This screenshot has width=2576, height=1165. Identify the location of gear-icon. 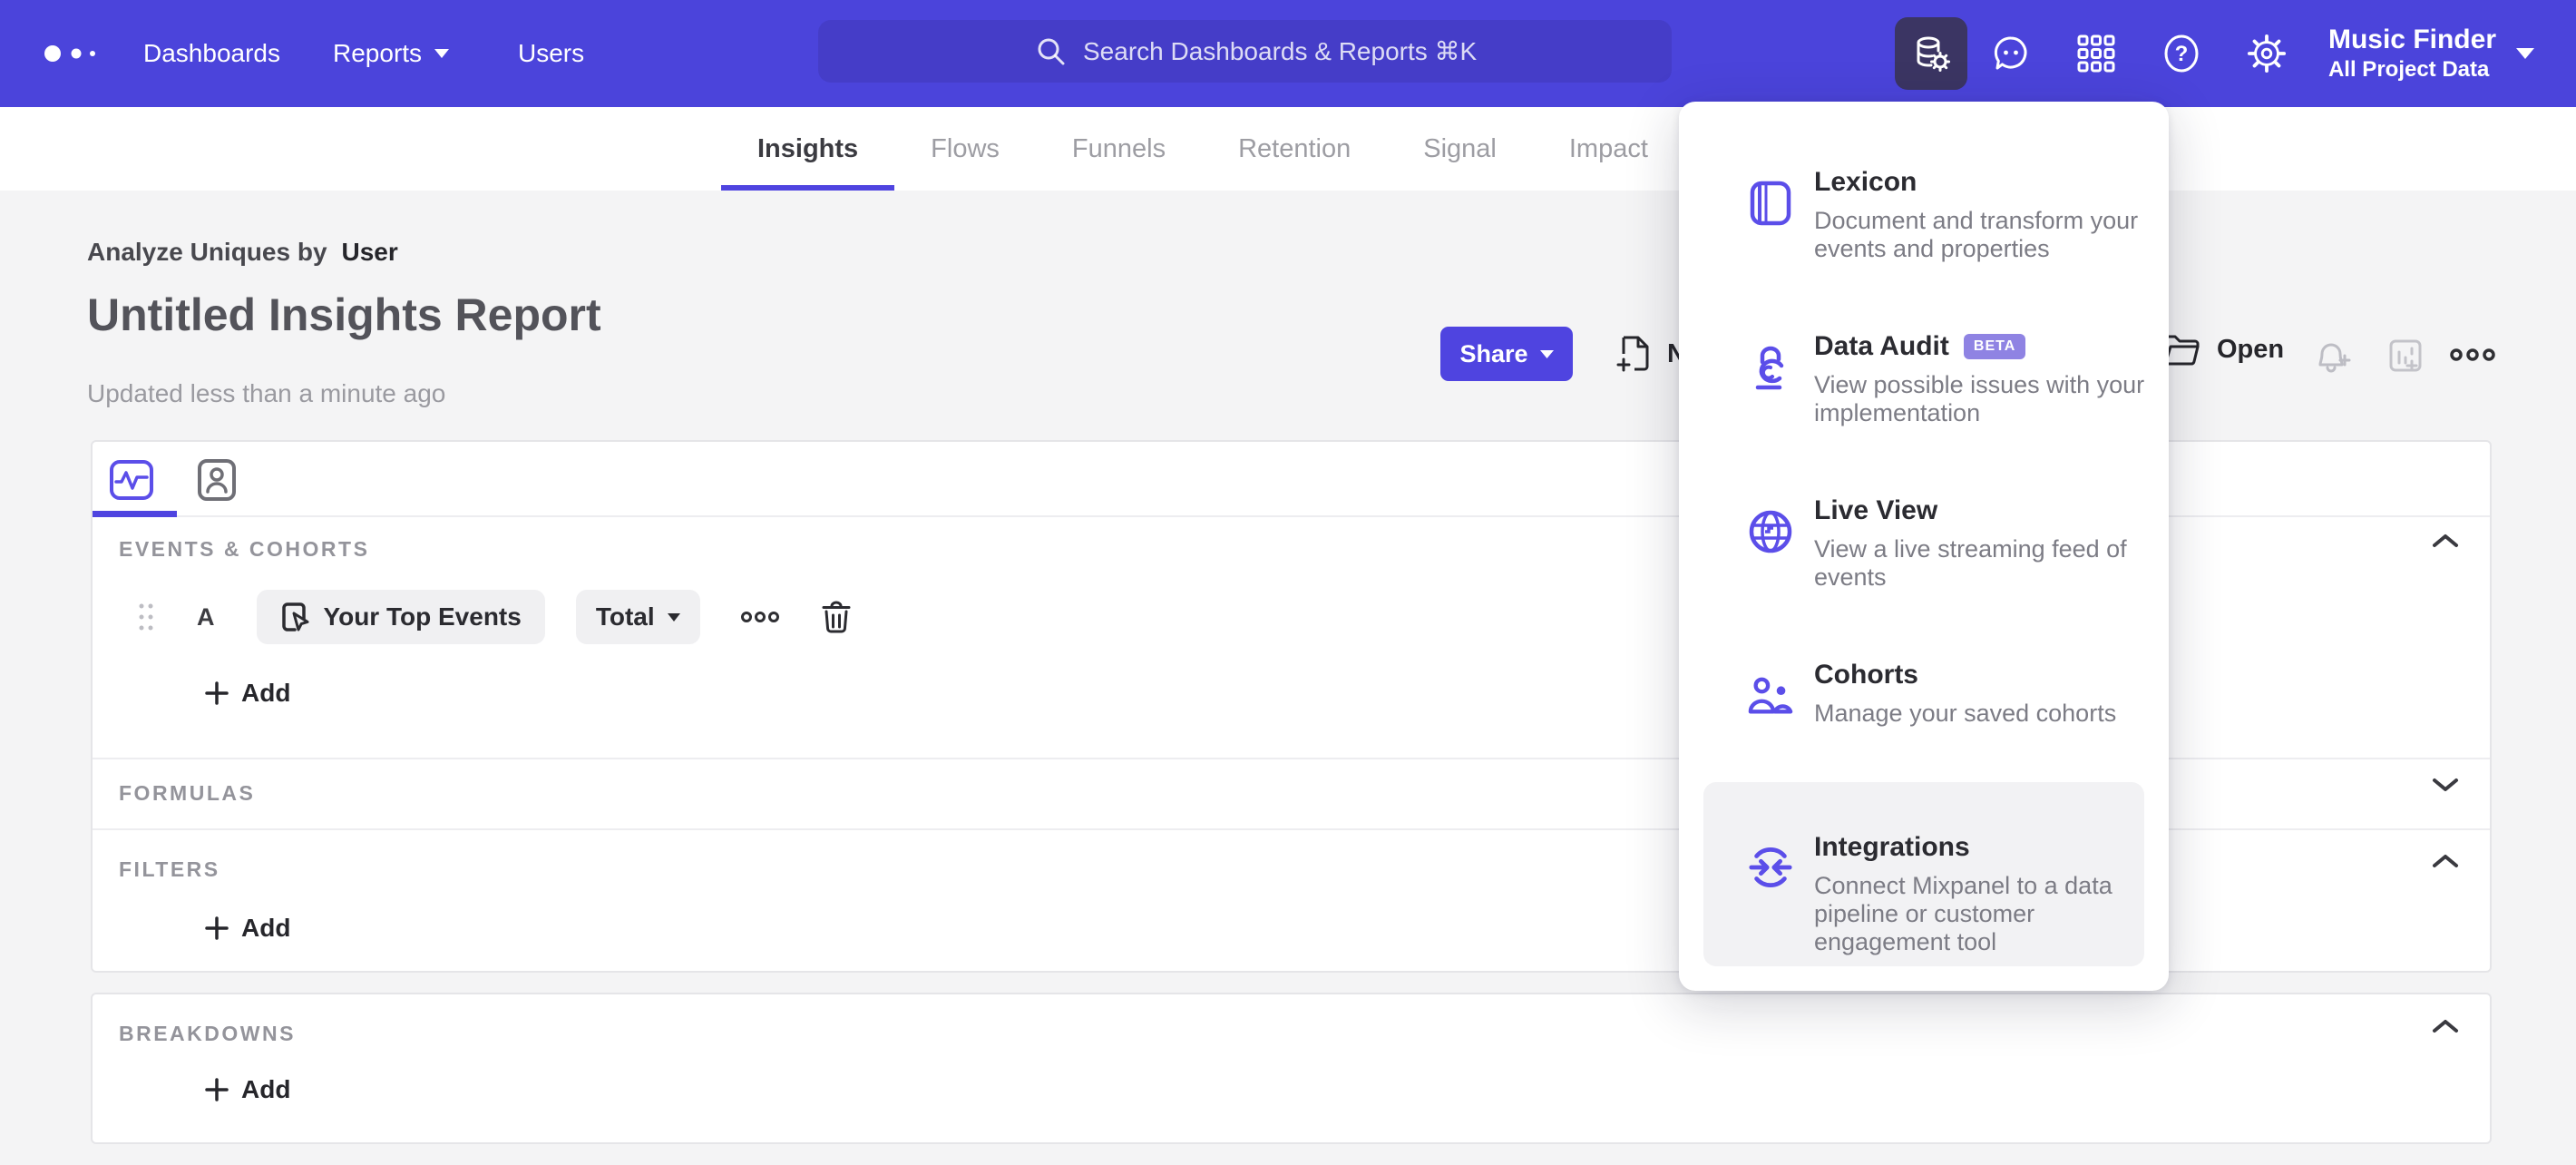
(2267, 53).